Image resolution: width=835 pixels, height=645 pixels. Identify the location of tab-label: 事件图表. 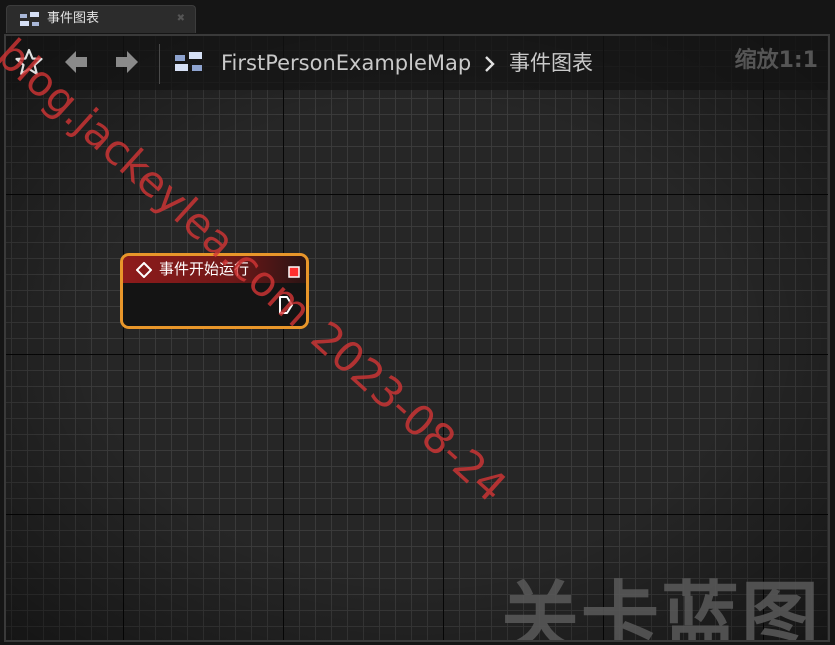
(73, 18).